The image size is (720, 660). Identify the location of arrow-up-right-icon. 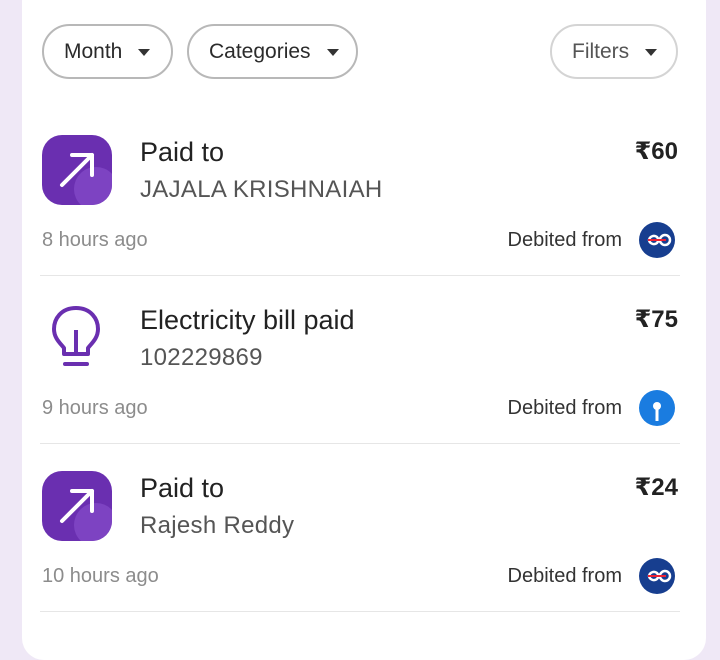
(77, 506).